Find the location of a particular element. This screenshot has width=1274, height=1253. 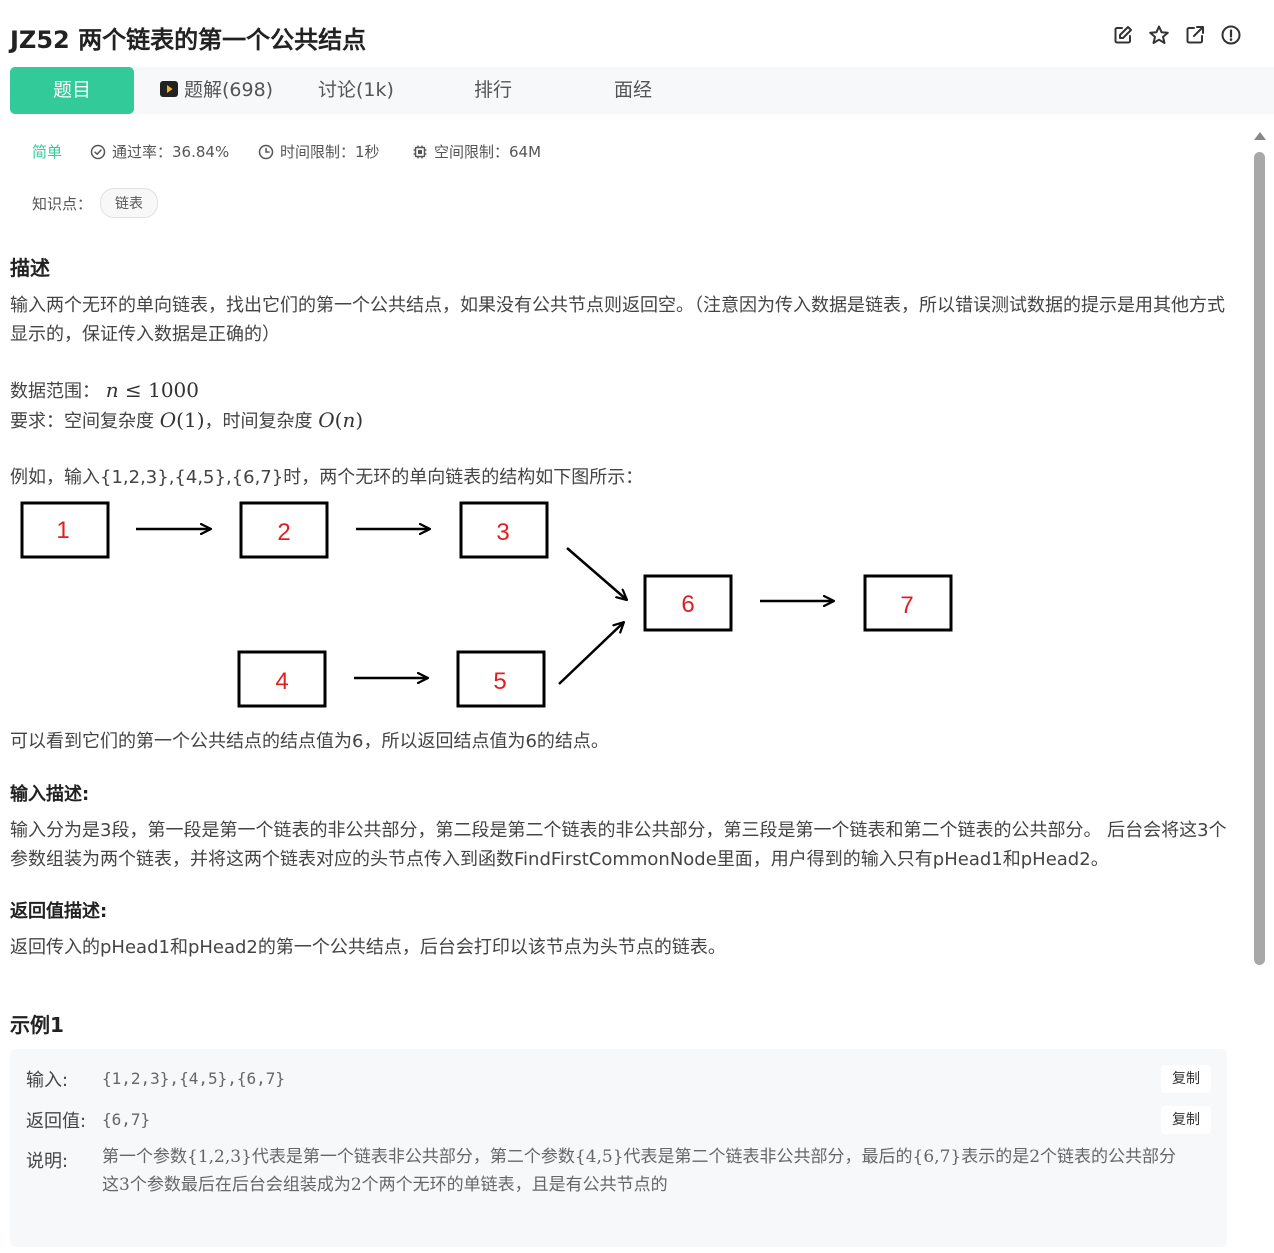

range-formula: n ≤ 1000 is located at coordinates (152, 390).